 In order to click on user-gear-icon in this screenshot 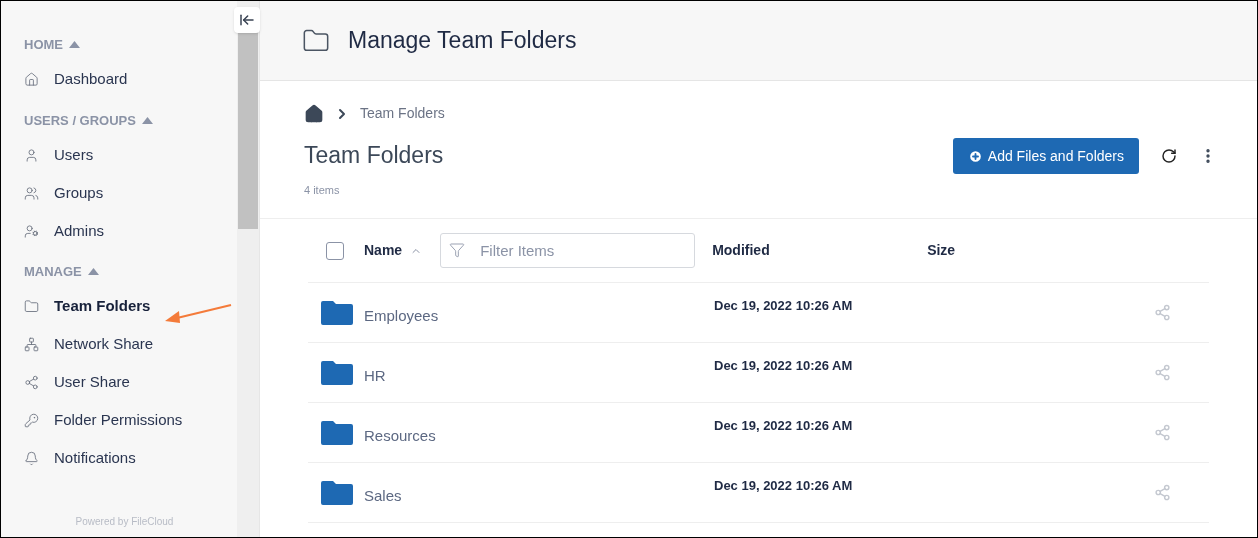, I will do `click(31, 231)`.